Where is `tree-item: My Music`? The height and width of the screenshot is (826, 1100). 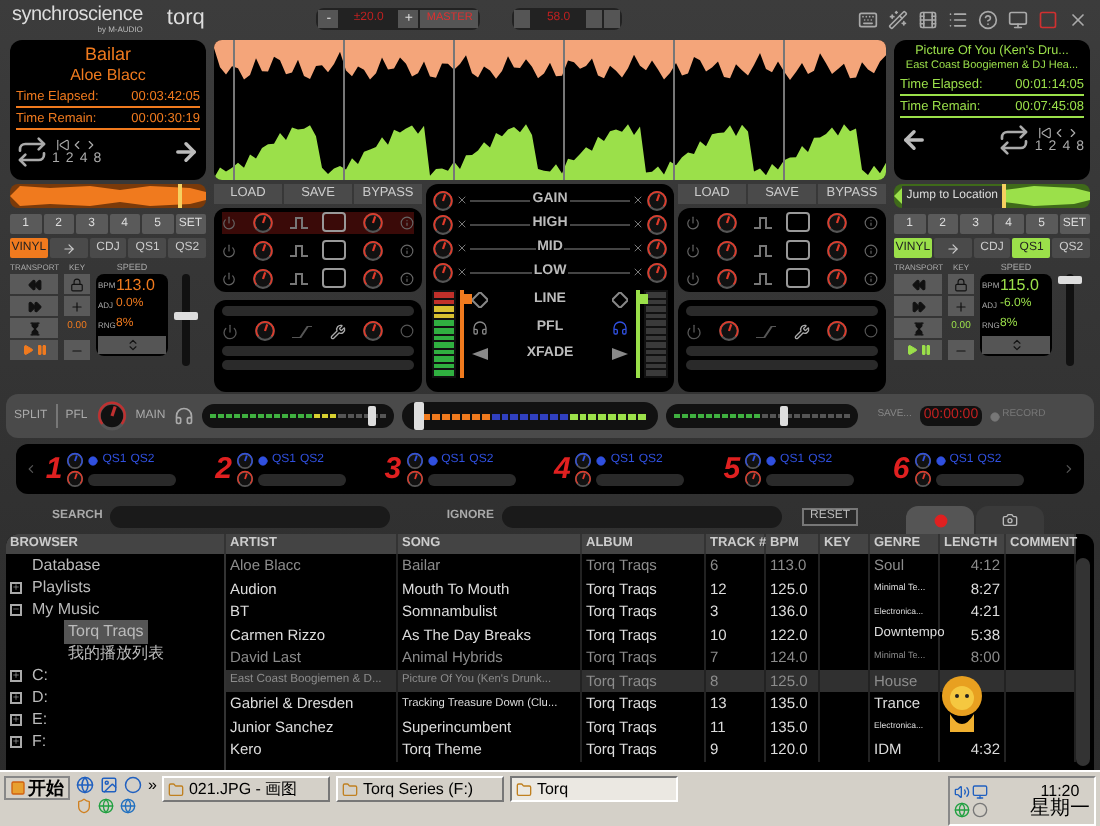 tree-item: My Music is located at coordinates (66, 609).